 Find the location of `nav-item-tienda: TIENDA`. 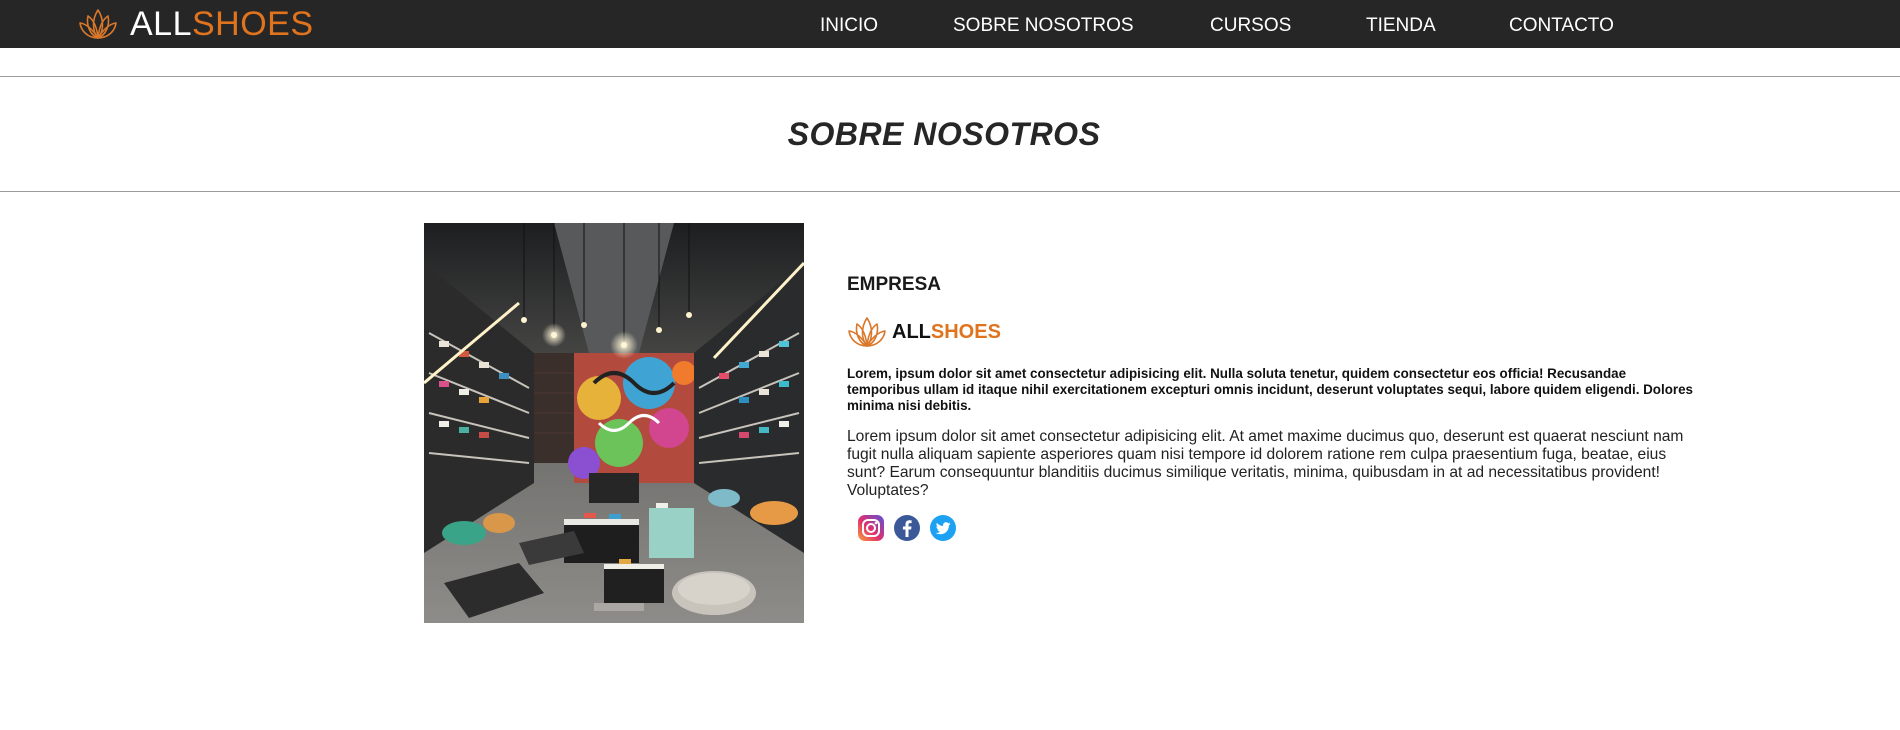

nav-item-tienda: TIENDA is located at coordinates (1401, 24).